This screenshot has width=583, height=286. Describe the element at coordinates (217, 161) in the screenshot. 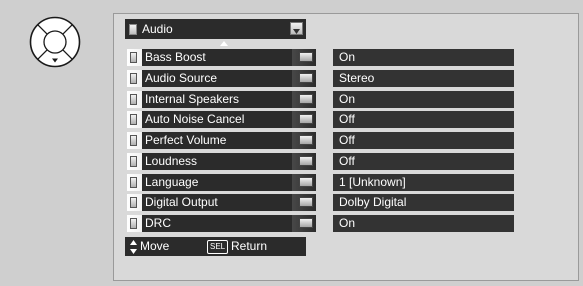

I see `menu-item-label: Loudness` at that location.